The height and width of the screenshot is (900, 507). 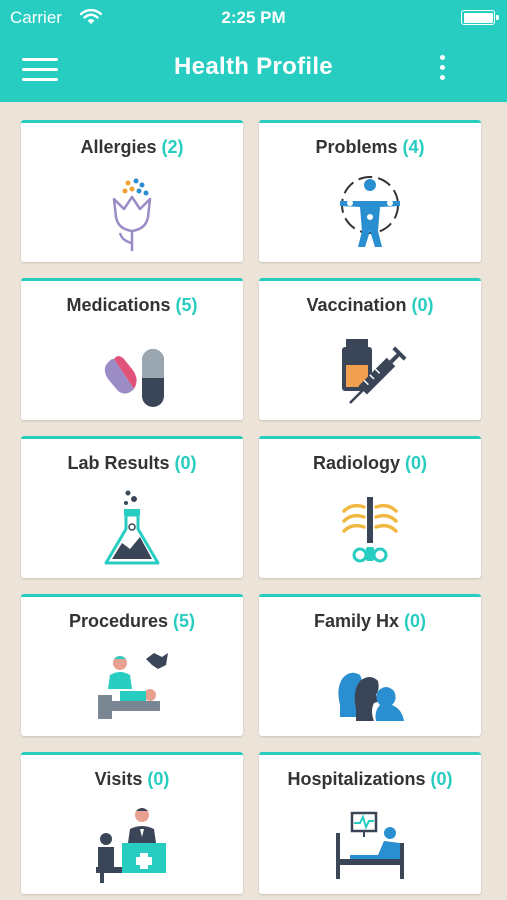 What do you see at coordinates (370, 147) in the screenshot?
I see `card-title: Problems (4)` at bounding box center [370, 147].